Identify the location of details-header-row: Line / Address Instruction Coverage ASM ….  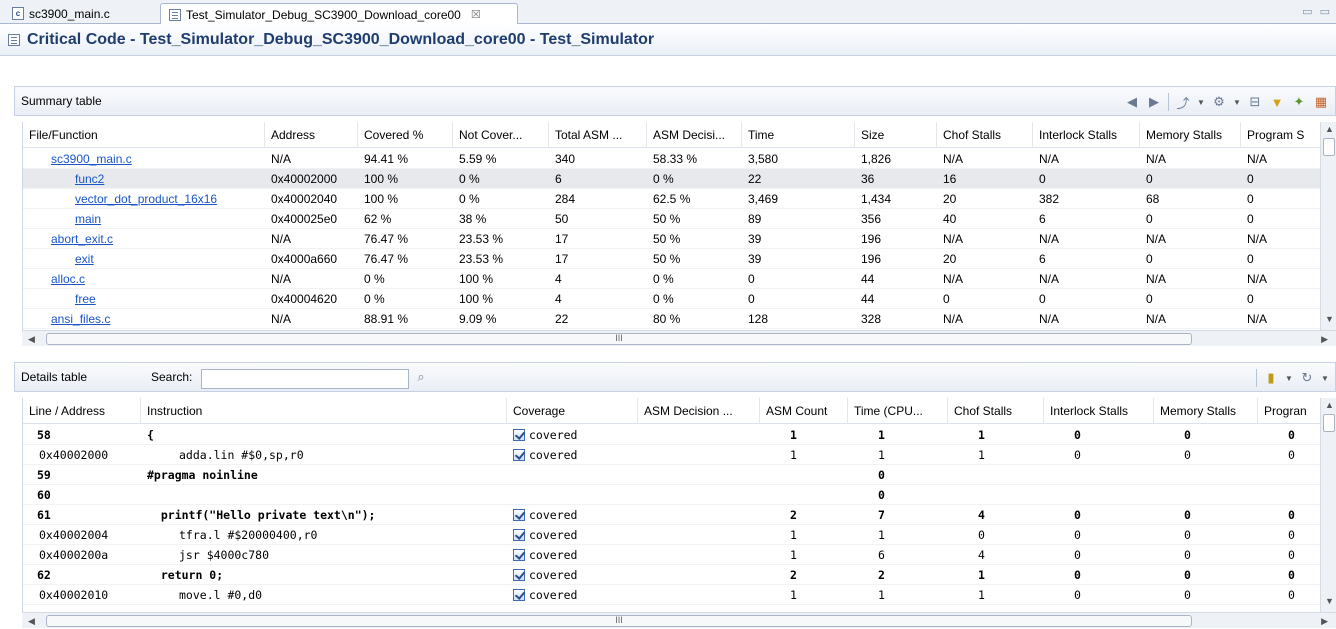
(679, 411).